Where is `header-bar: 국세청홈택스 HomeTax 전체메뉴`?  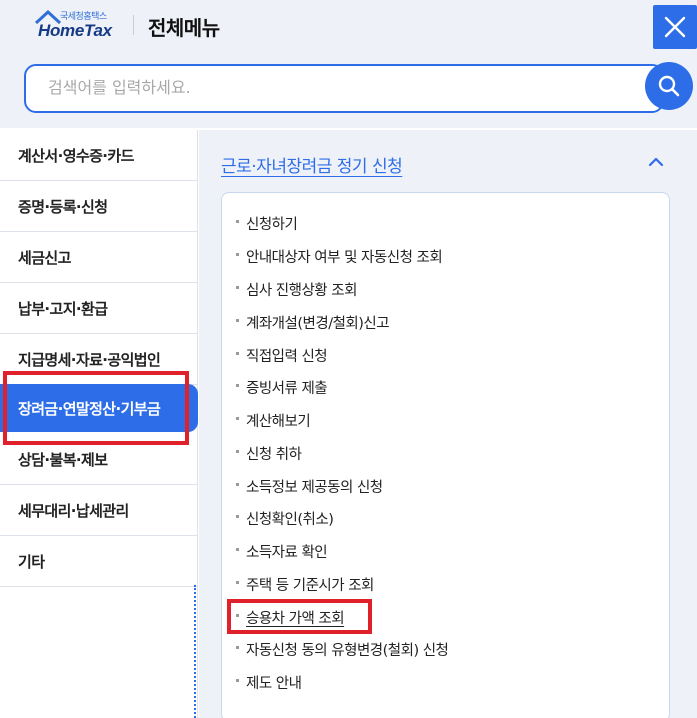 header-bar: 국세청홈택스 HomeTax 전체메뉴 is located at coordinates (348, 26).